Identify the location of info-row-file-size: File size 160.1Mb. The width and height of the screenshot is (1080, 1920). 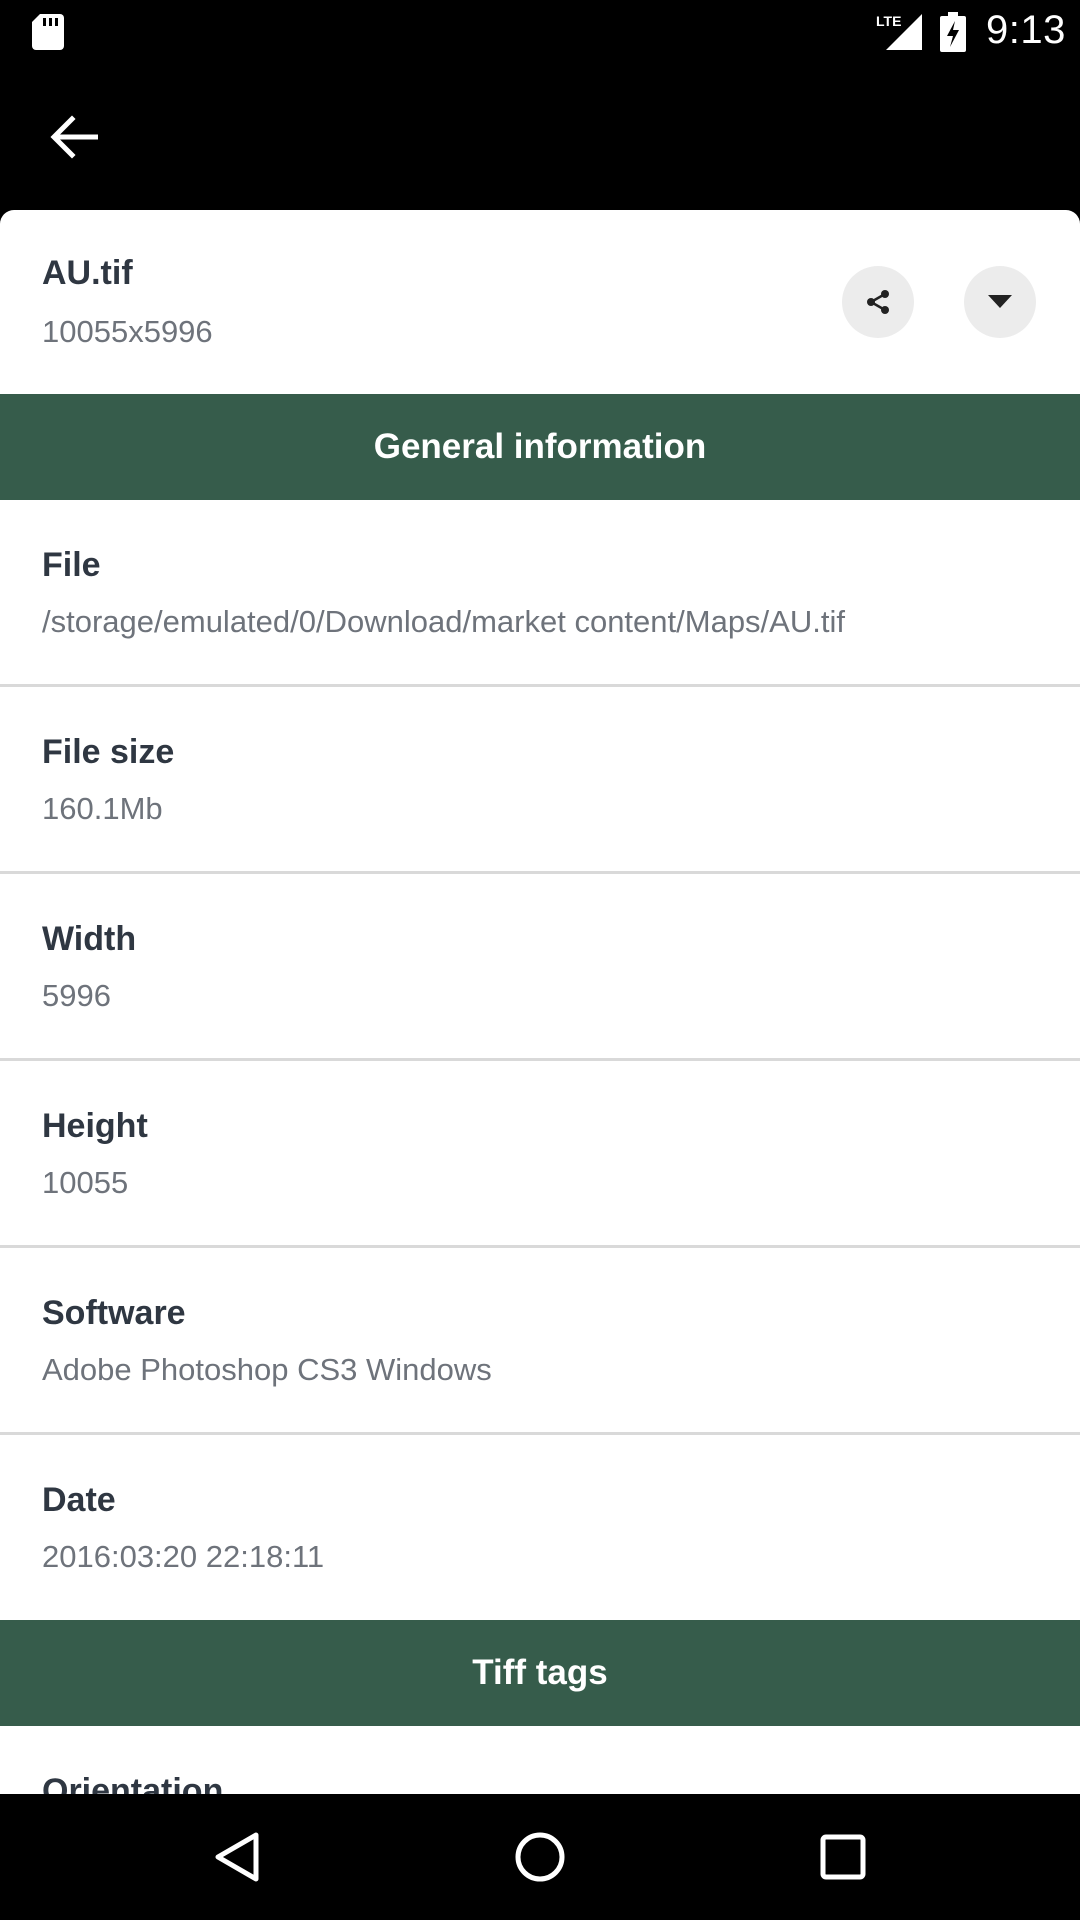
(540, 780).